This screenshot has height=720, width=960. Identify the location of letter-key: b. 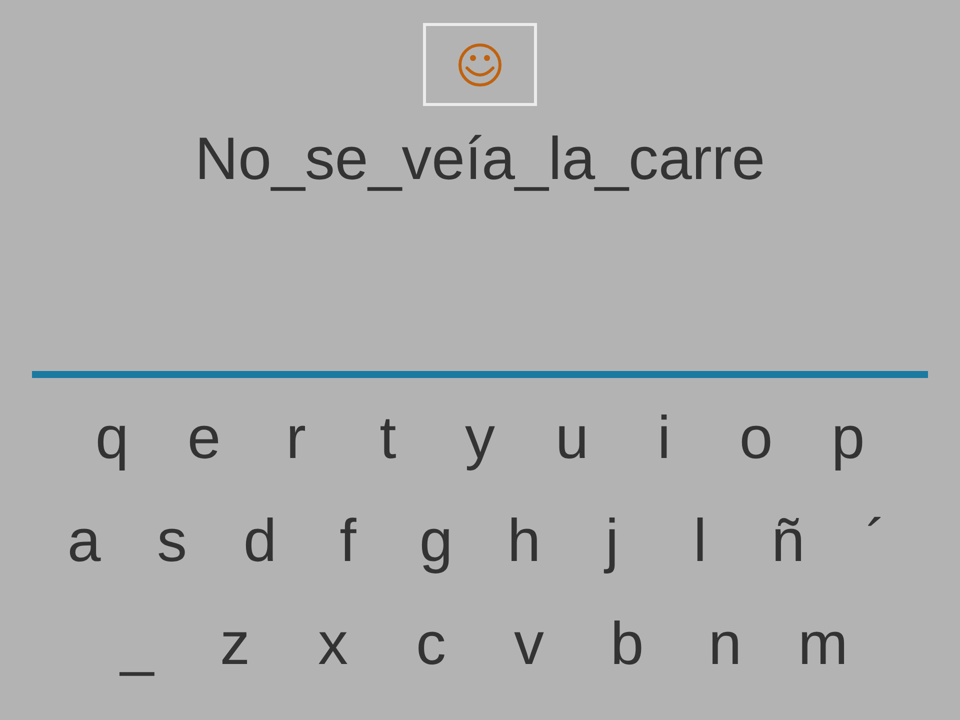
(627, 644).